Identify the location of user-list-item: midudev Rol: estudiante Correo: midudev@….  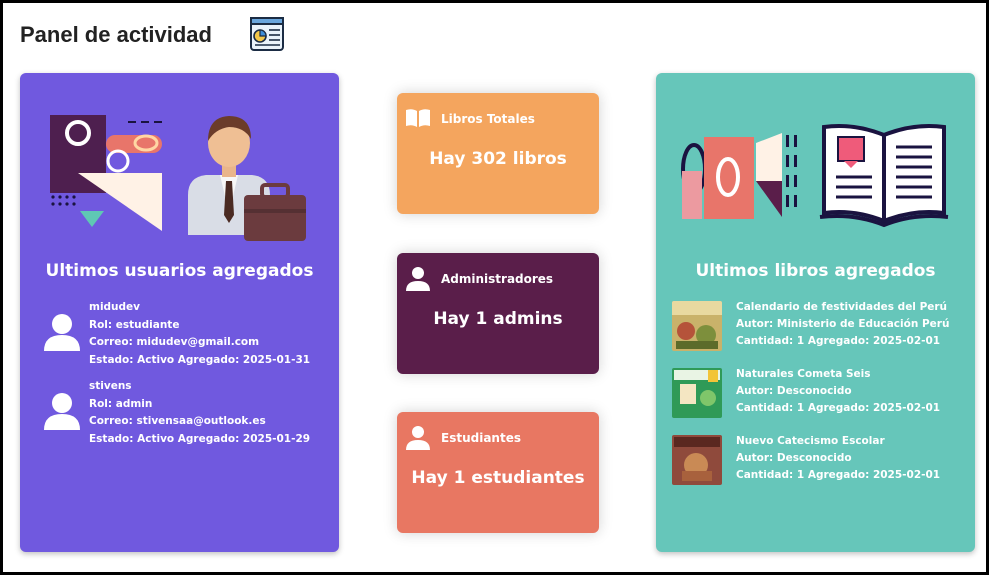
(187, 334).